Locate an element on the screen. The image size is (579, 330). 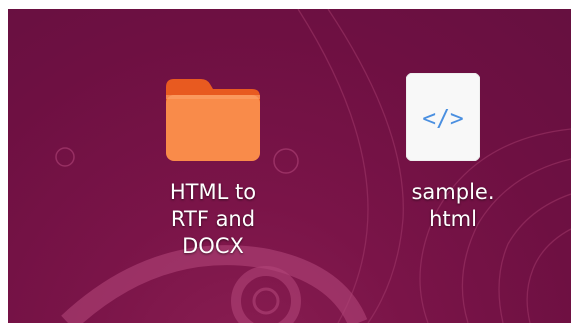
html-file-icon-button: </> is located at coordinates (443, 119).